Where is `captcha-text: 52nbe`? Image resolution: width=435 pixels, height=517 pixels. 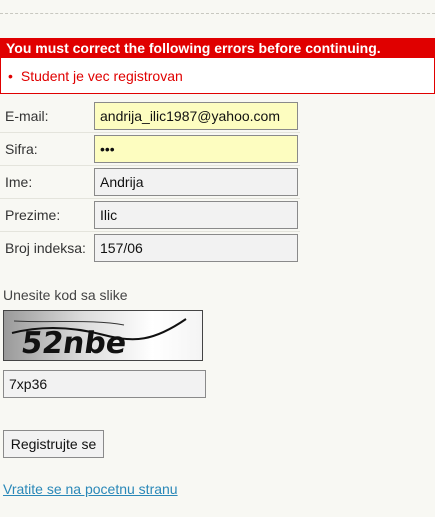 captcha-text: 52nbe is located at coordinates (74, 343).